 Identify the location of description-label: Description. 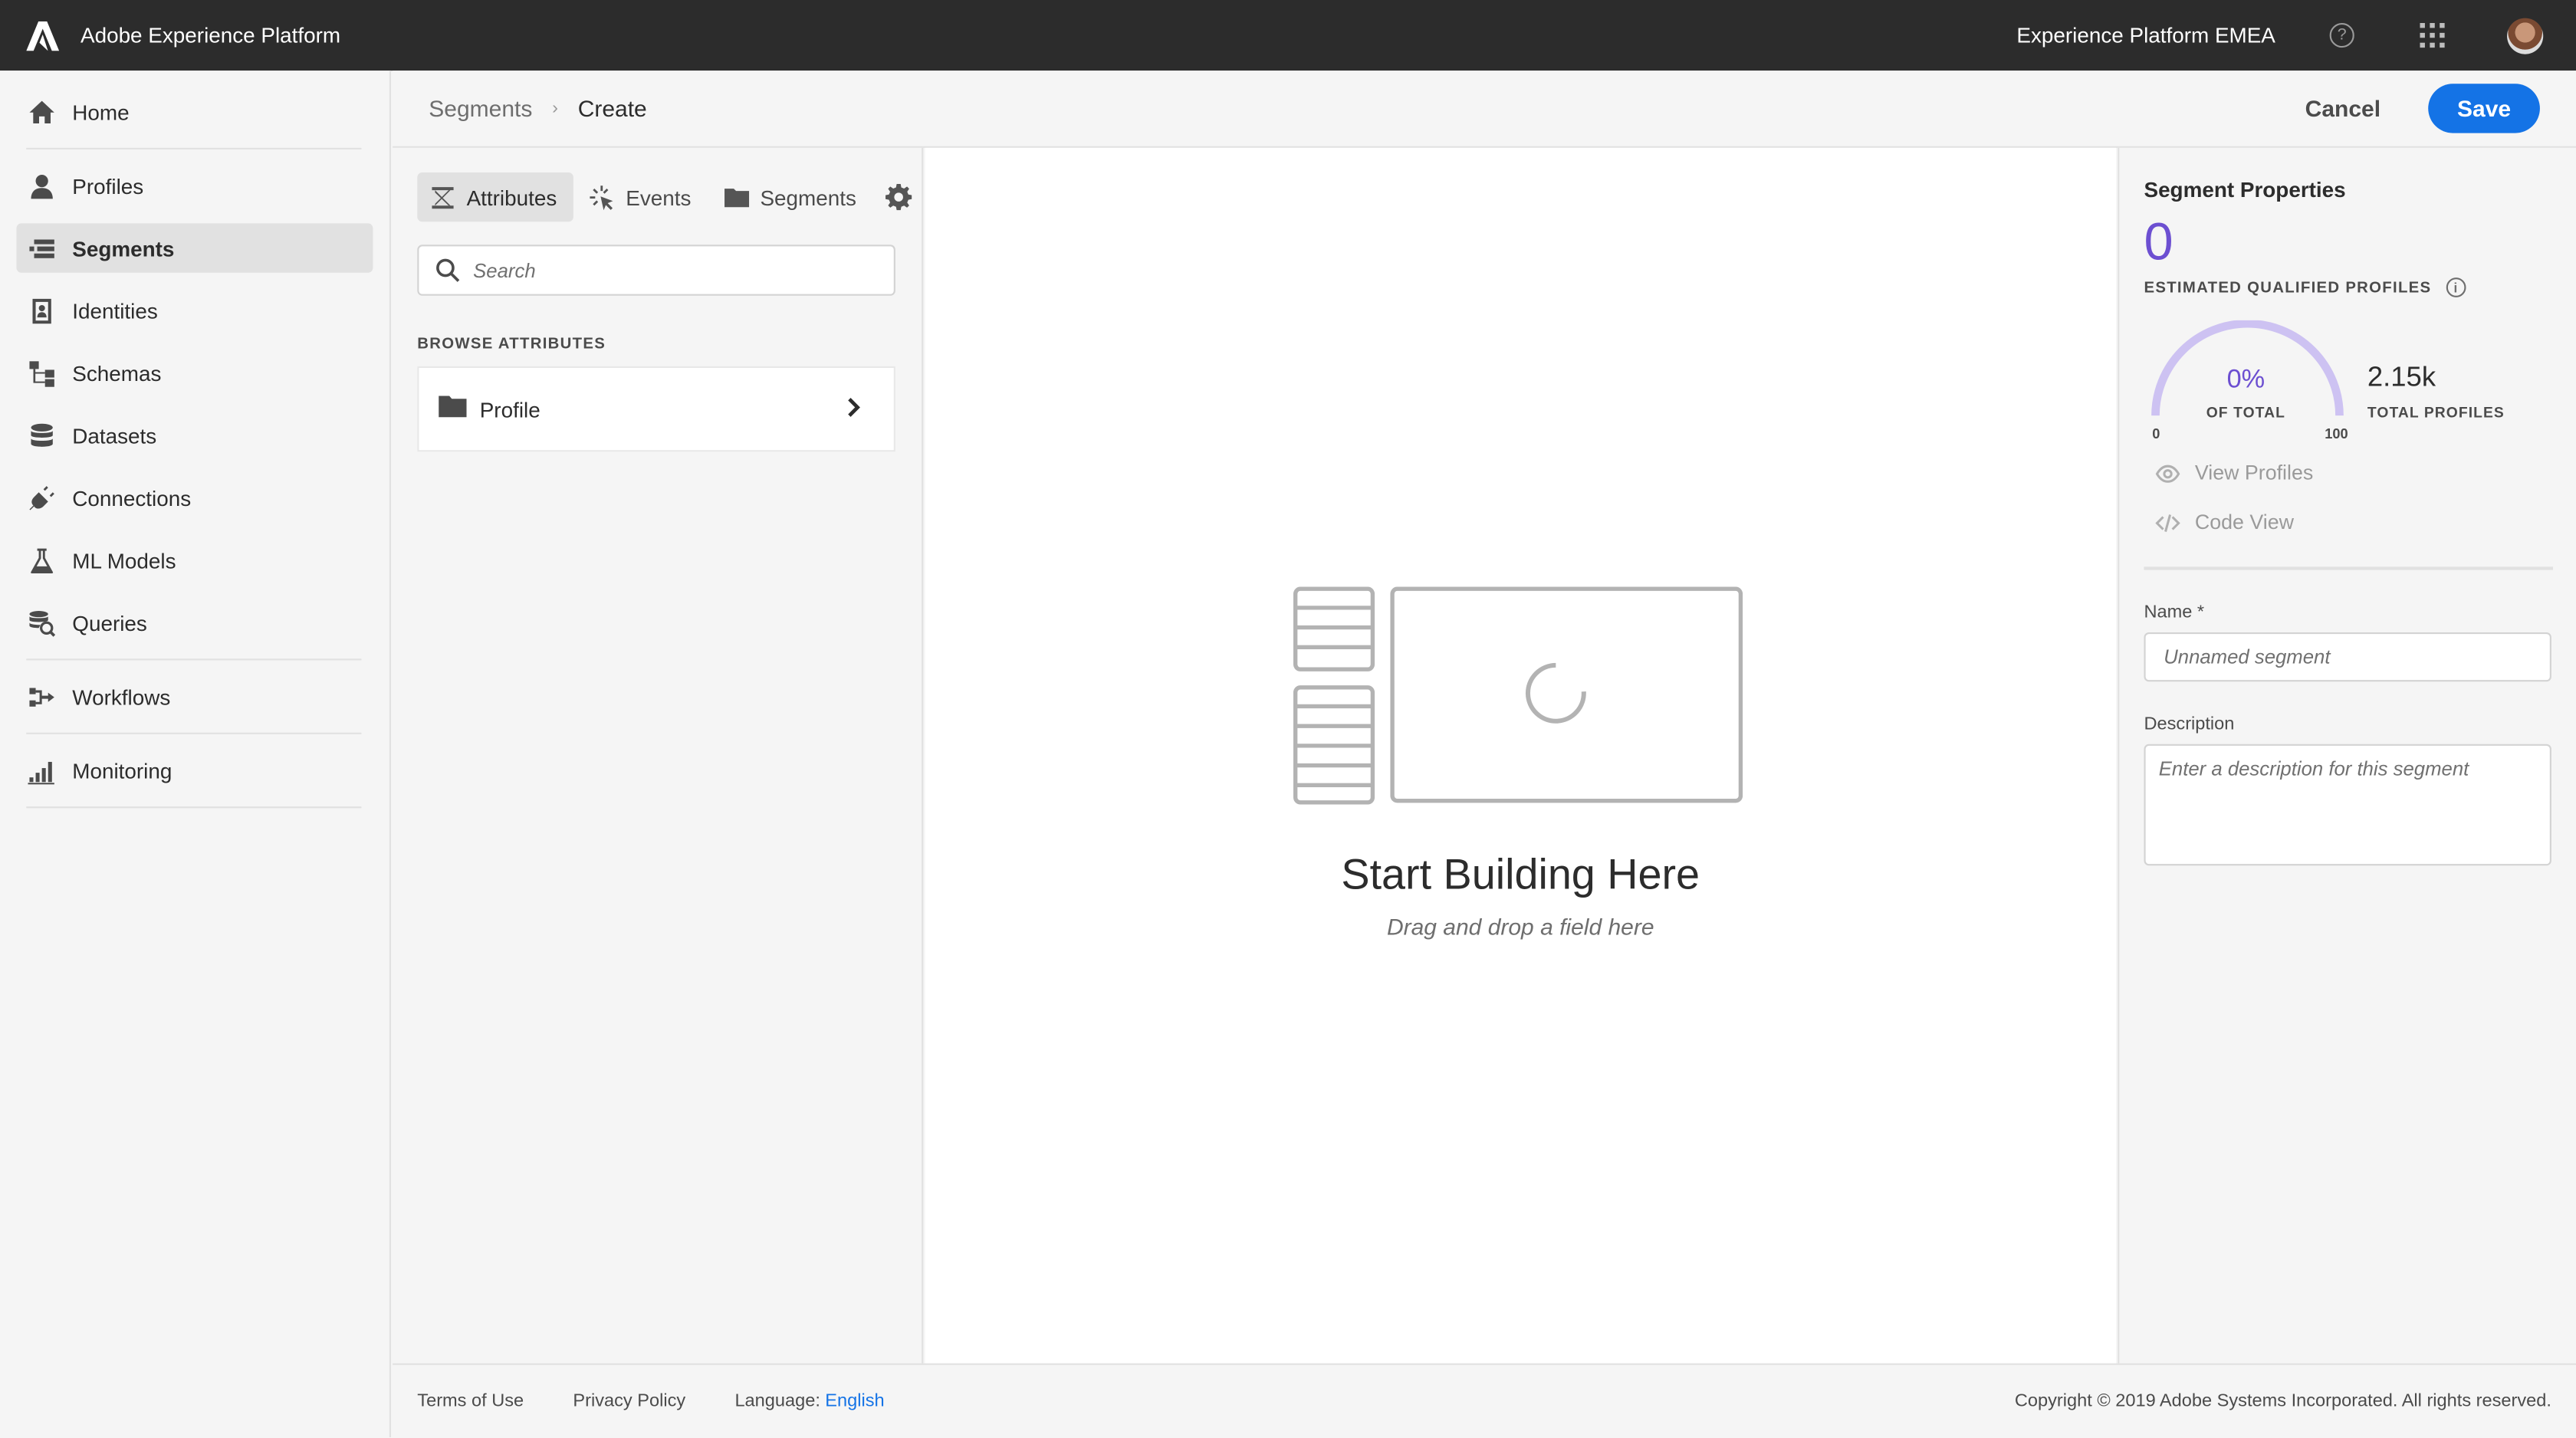
(2190, 724).